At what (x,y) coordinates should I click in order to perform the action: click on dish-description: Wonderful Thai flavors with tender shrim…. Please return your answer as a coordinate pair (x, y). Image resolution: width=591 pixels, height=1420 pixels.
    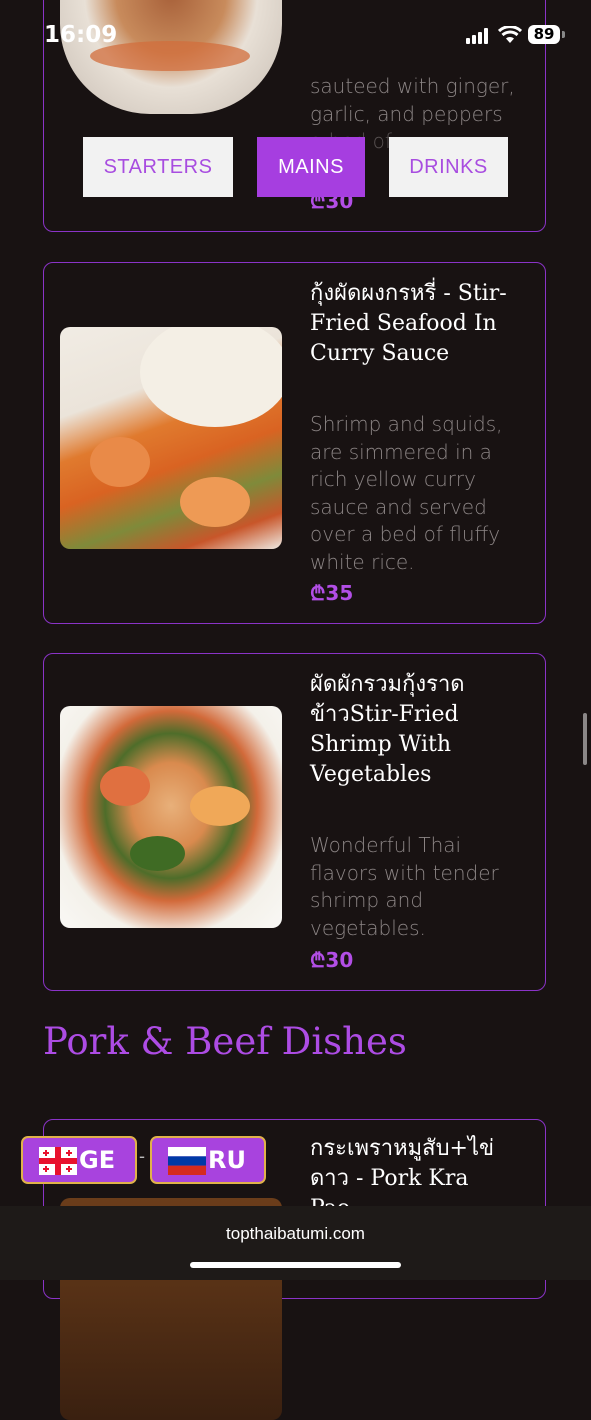
    Looking at the image, I should click on (404, 886).